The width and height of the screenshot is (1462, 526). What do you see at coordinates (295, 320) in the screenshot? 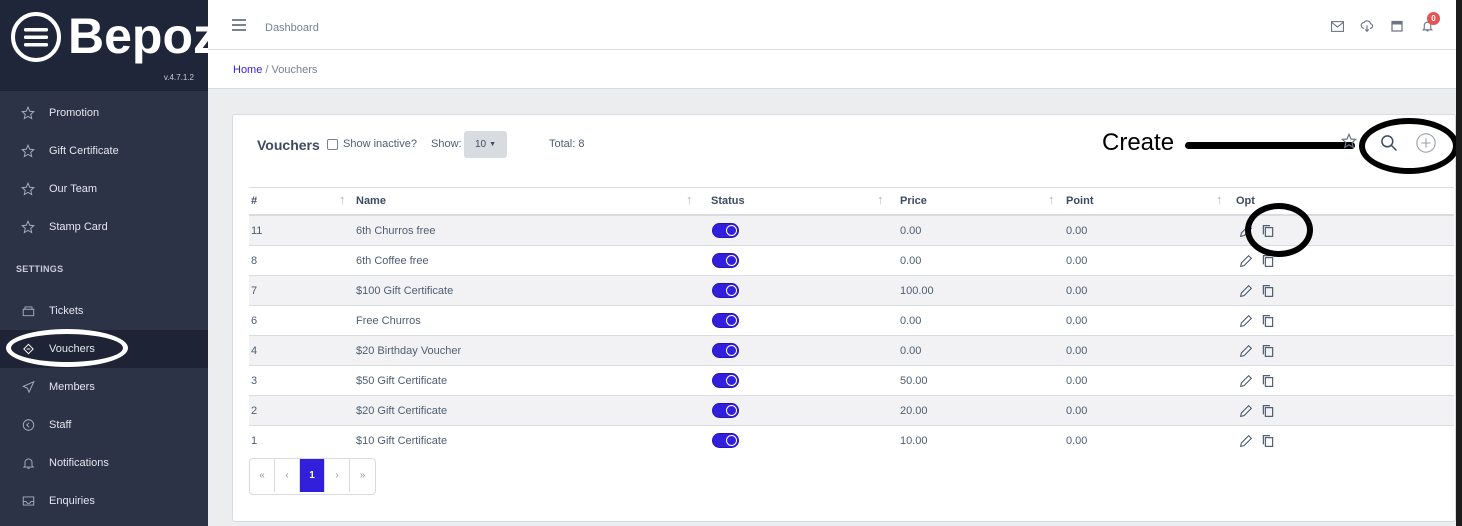
I see `cell-id: 6` at bounding box center [295, 320].